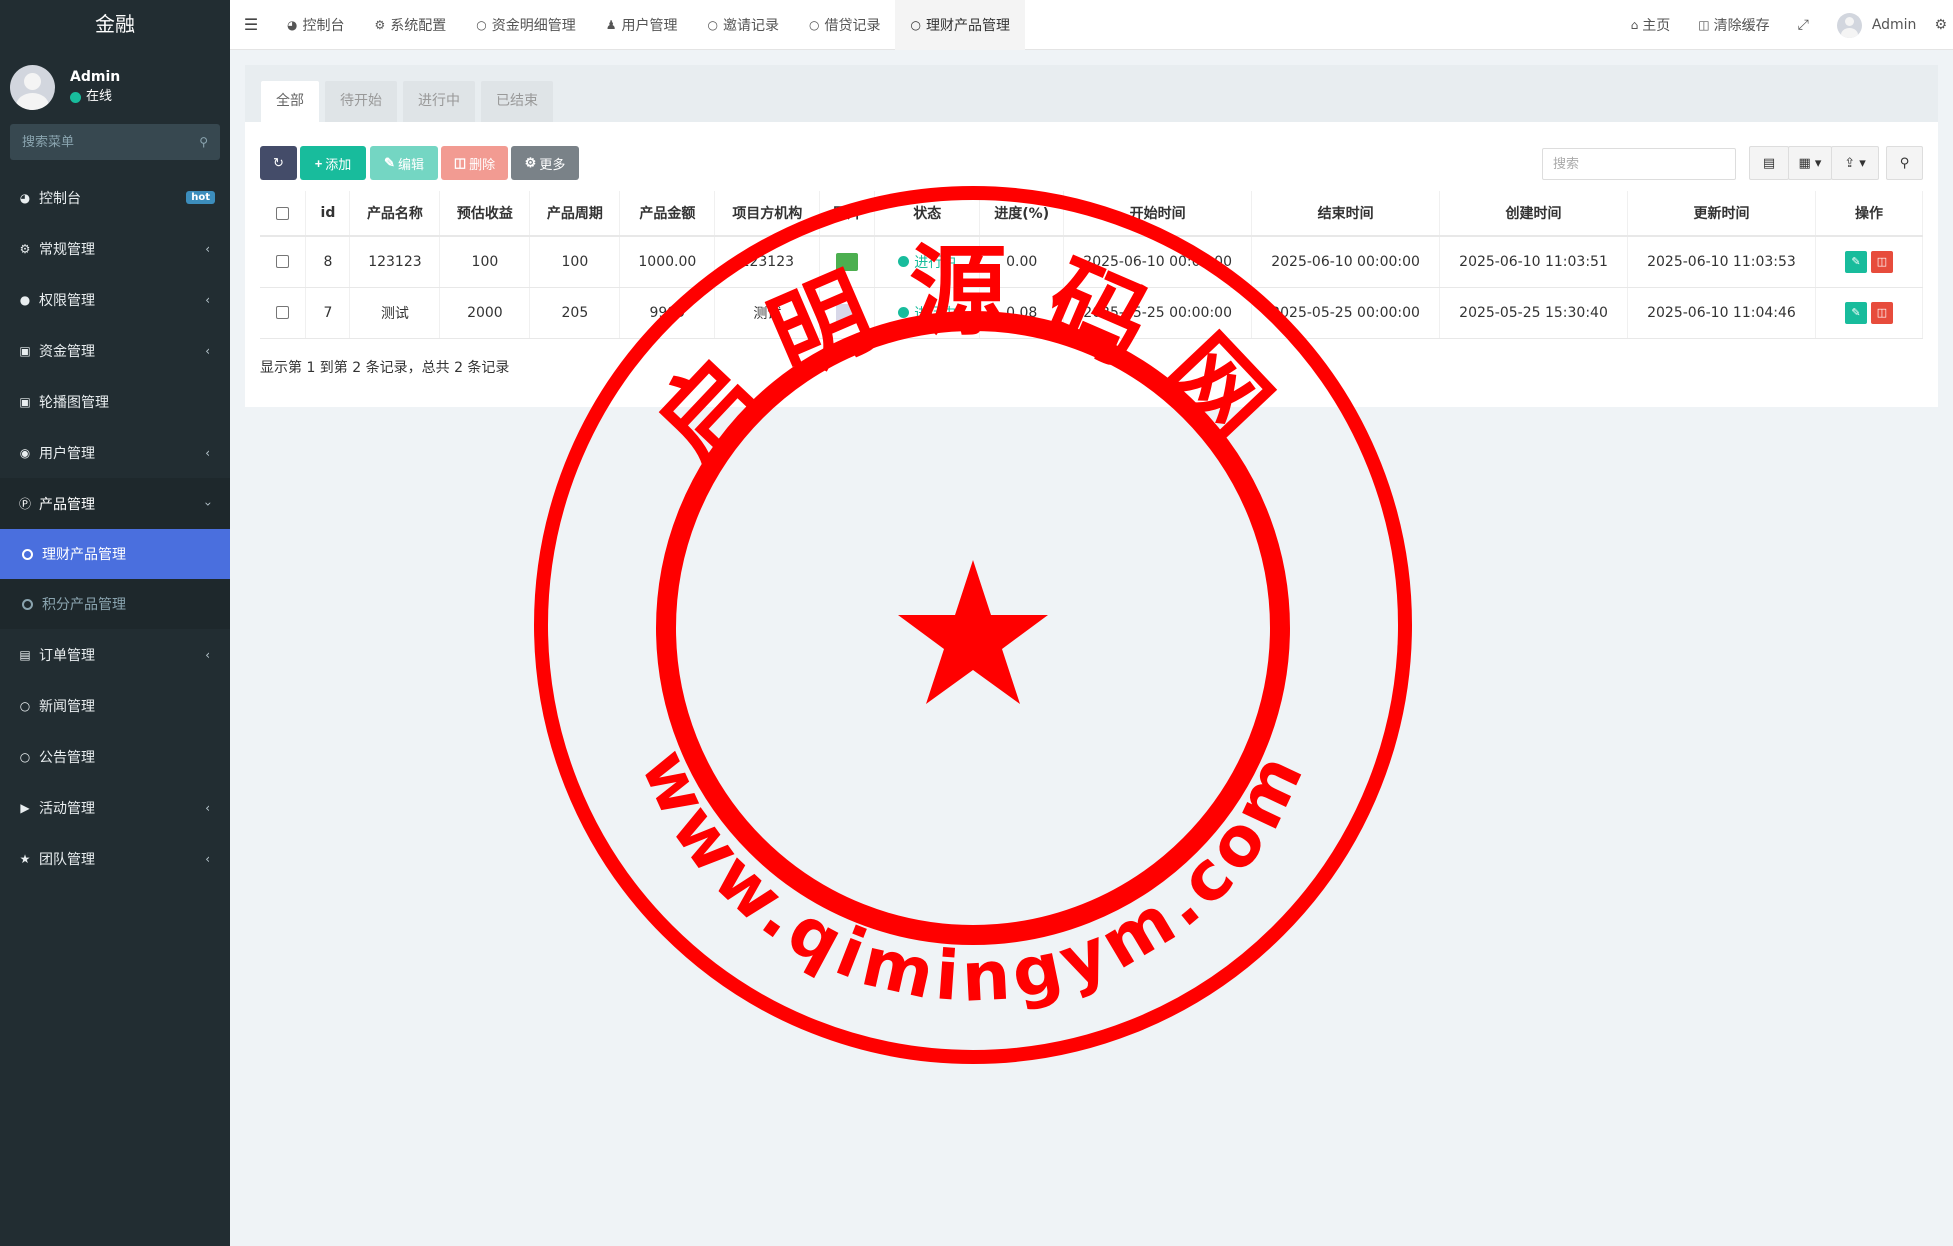  What do you see at coordinates (115, 25) in the screenshot?
I see `brand-logo: 金融` at bounding box center [115, 25].